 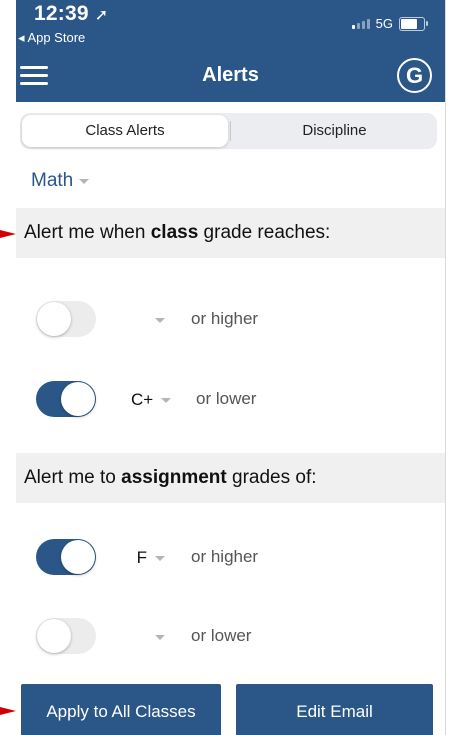 I want to click on segment-divider, so click(x=230, y=131).